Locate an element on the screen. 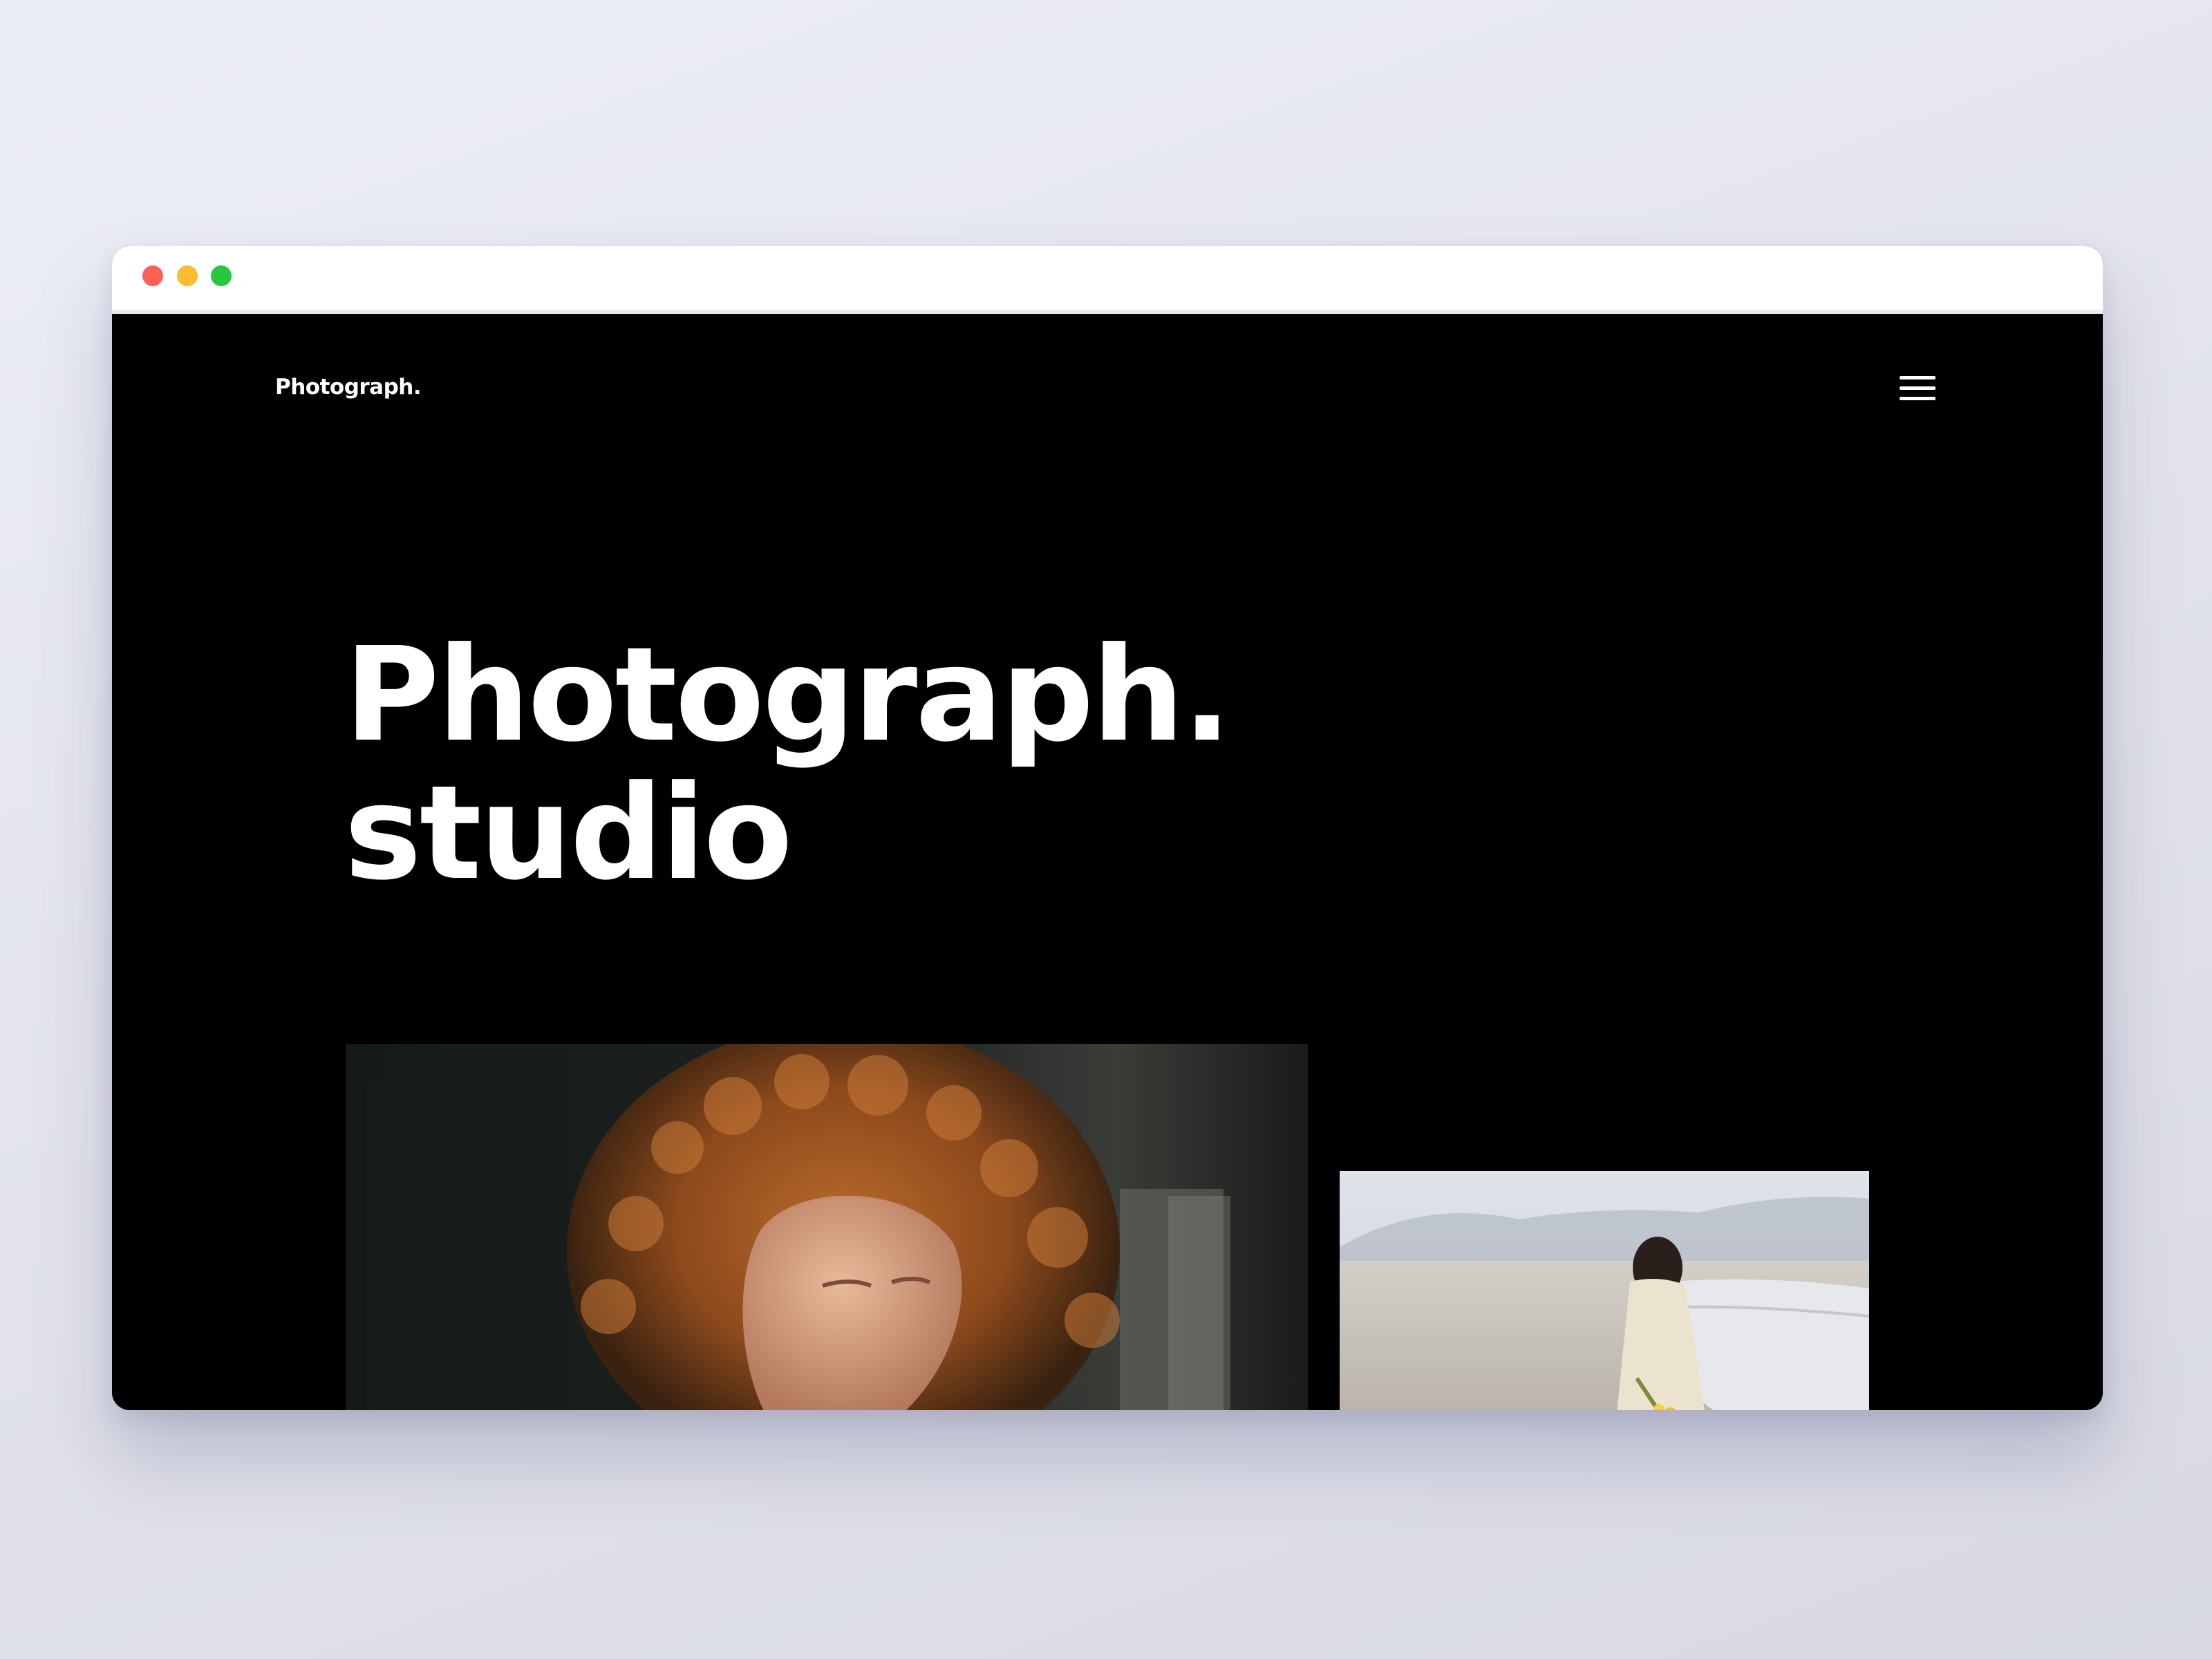 The image size is (2212, 1659). hamburger-menu-icon is located at coordinates (1918, 388).